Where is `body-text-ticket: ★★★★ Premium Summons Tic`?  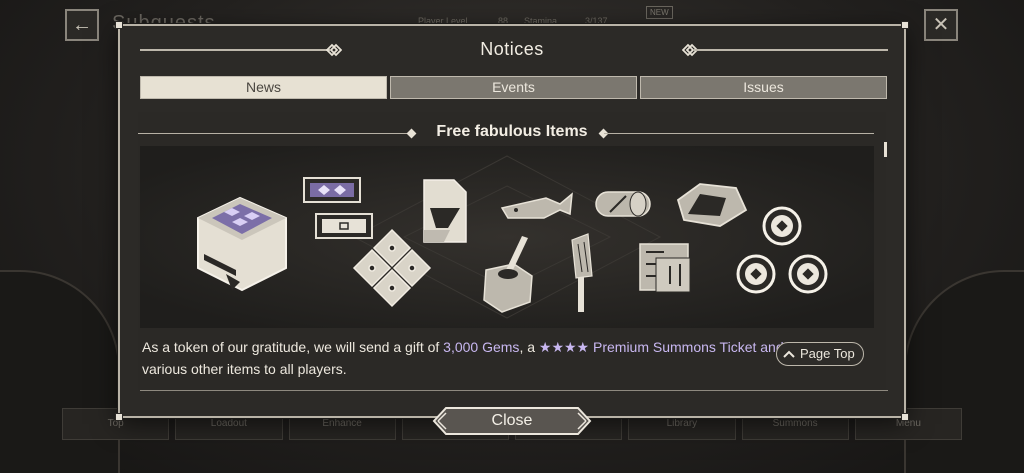
body-text-ticket: ★★★★ Premium Summons Tic is located at coordinates (638, 347).